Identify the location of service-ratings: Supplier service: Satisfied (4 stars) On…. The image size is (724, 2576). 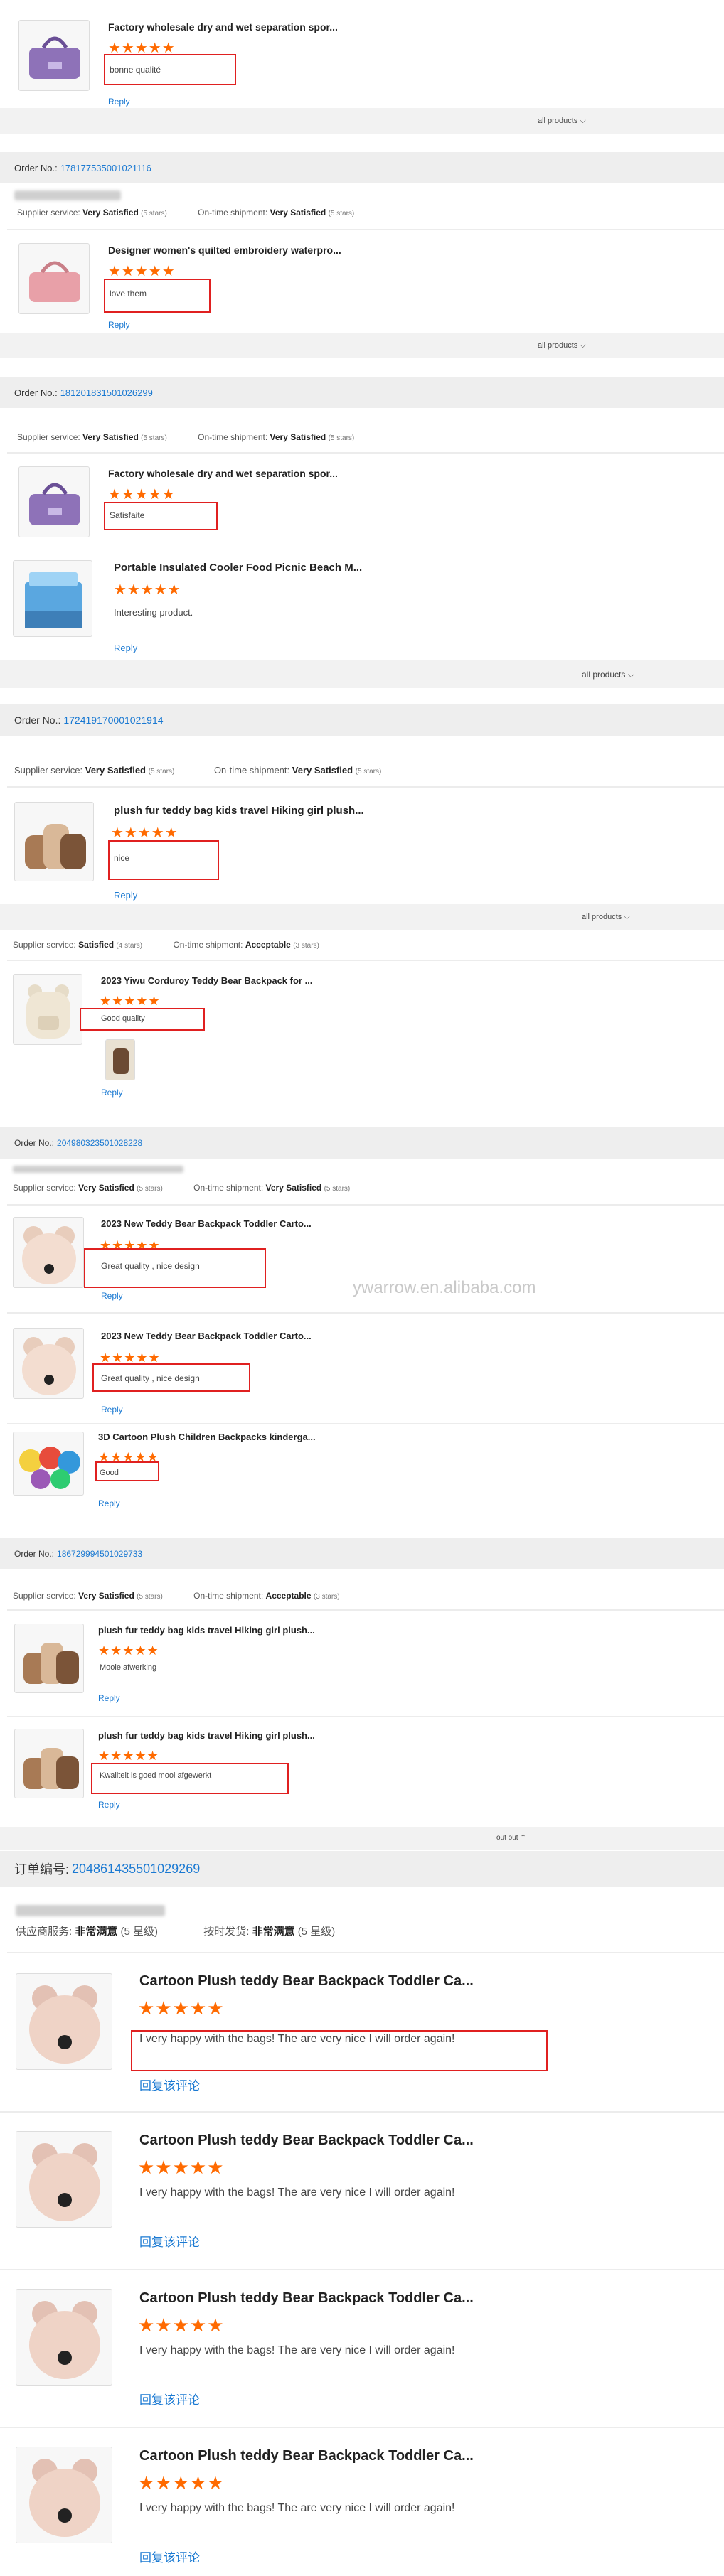
(166, 945).